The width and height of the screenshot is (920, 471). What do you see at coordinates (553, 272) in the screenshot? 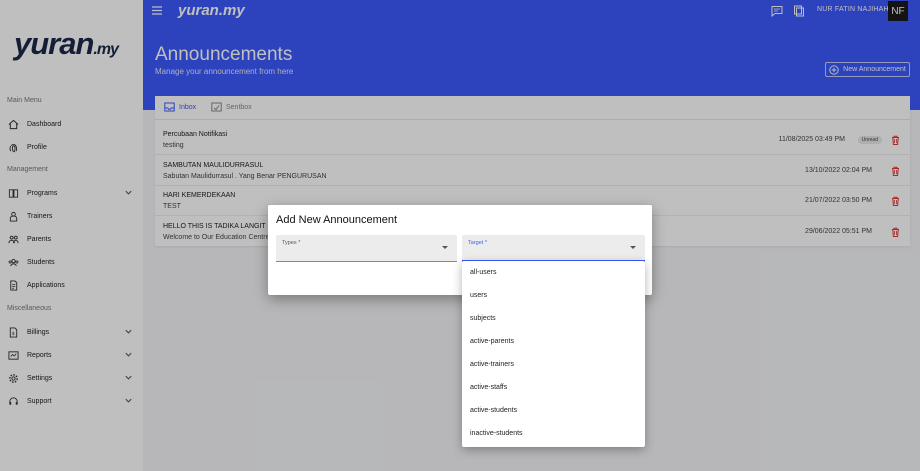
I see `menu-item-all-users: all-users` at bounding box center [553, 272].